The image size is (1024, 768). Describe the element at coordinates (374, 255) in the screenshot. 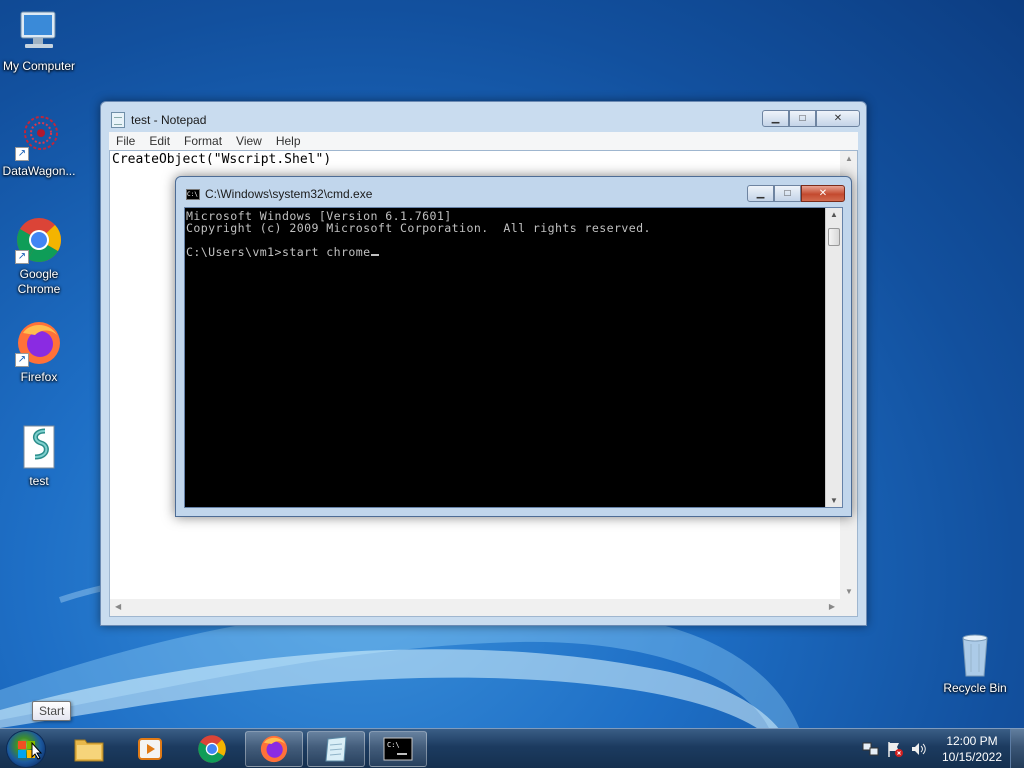

I see `text-cursor` at that location.